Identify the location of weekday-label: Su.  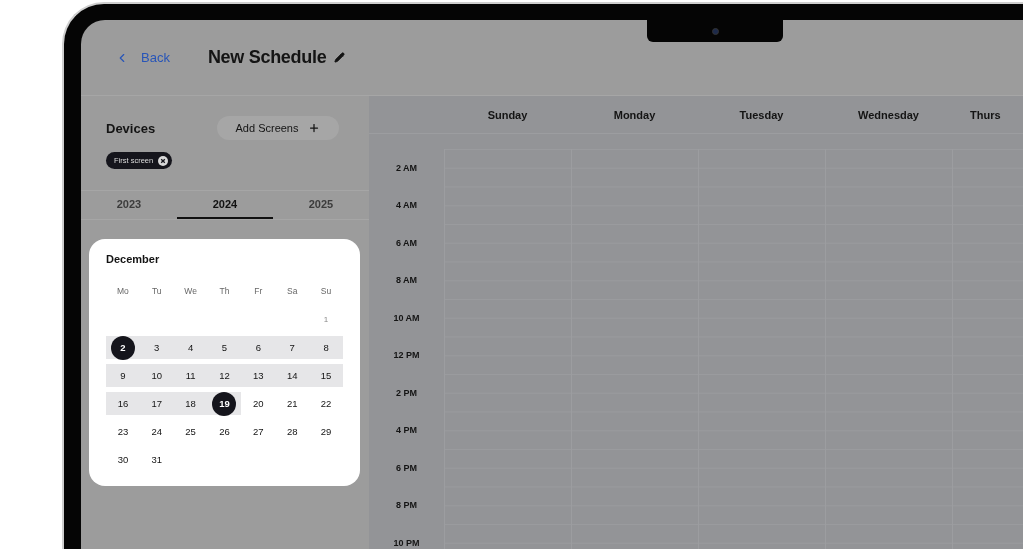
(326, 291).